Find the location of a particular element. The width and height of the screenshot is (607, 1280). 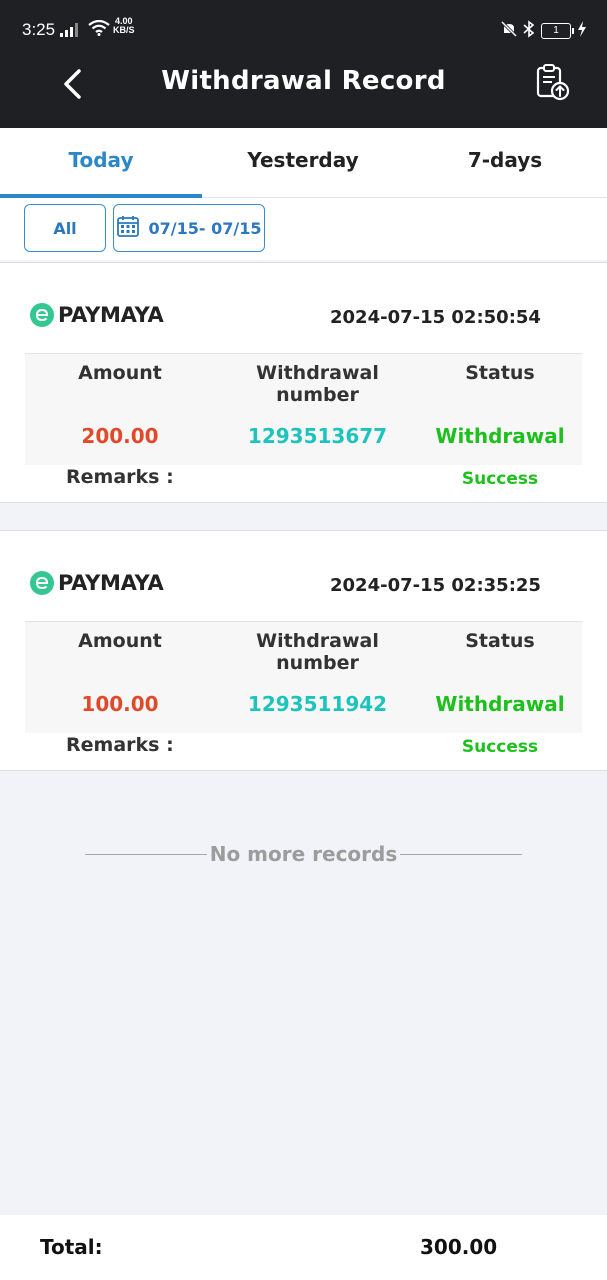

withdrawal-number-value: 1293511942 is located at coordinates (317, 704).